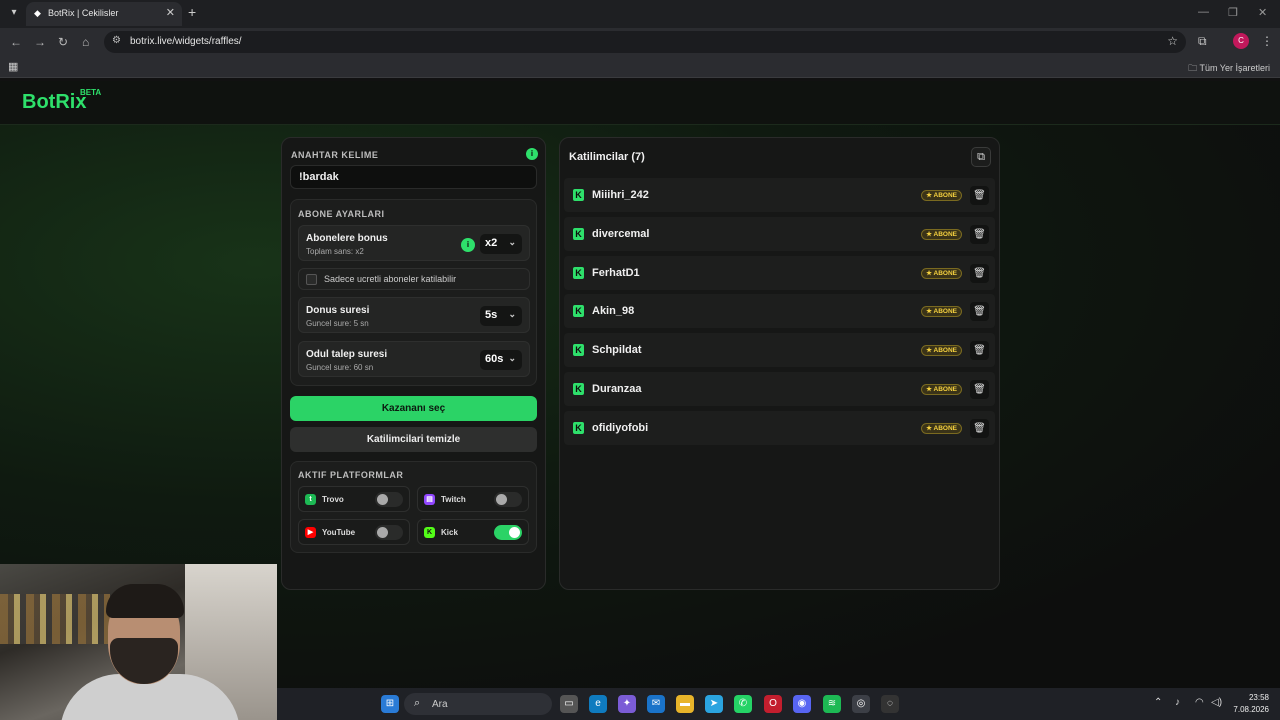 The image size is (1280, 720). Describe the element at coordinates (616, 272) in the screenshot. I see `participant-name: FerhatD1` at that location.